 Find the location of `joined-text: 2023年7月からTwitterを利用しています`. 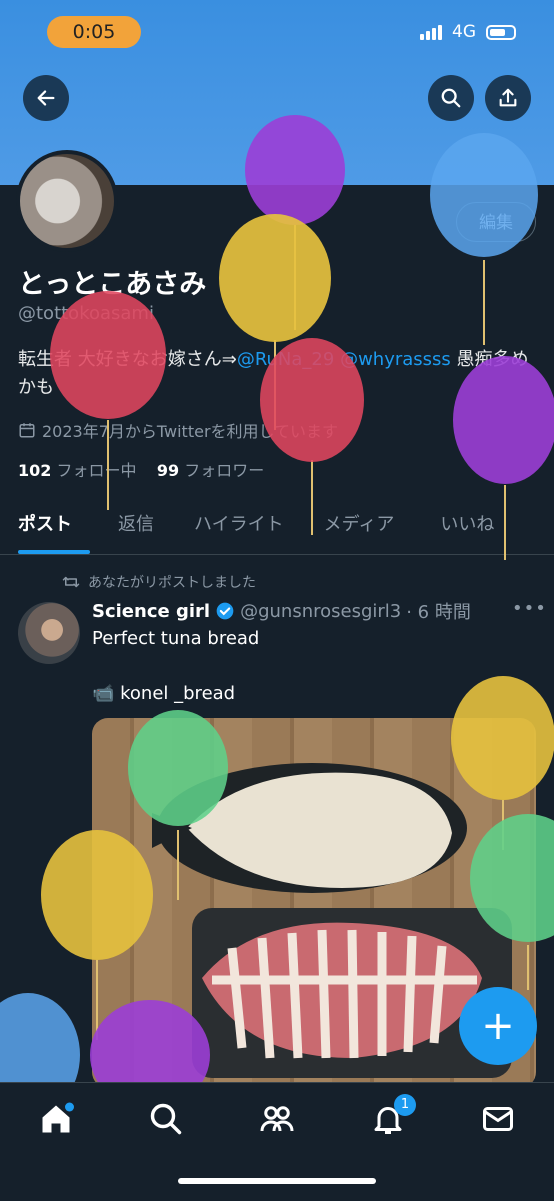

joined-text: 2023年7月からTwitterを利用しています is located at coordinates (190, 431).